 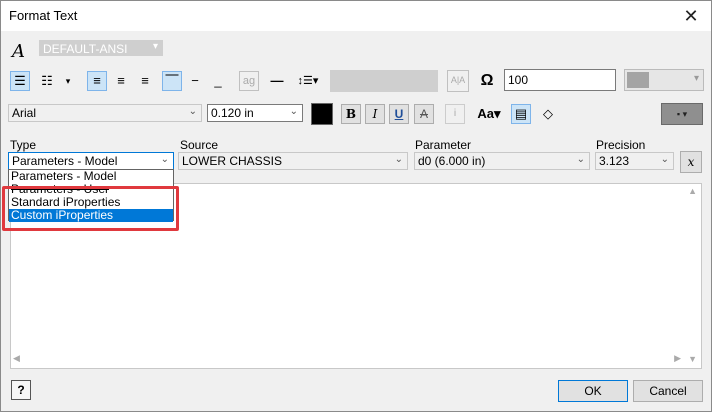 I want to click on type-select: Parameters - Model ⌄, so click(x=91, y=161).